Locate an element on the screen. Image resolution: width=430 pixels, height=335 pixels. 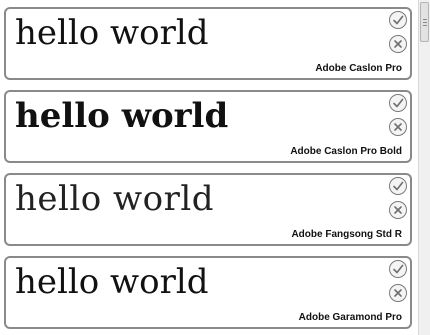
vertical-scrollbar is located at coordinates (424, 167).